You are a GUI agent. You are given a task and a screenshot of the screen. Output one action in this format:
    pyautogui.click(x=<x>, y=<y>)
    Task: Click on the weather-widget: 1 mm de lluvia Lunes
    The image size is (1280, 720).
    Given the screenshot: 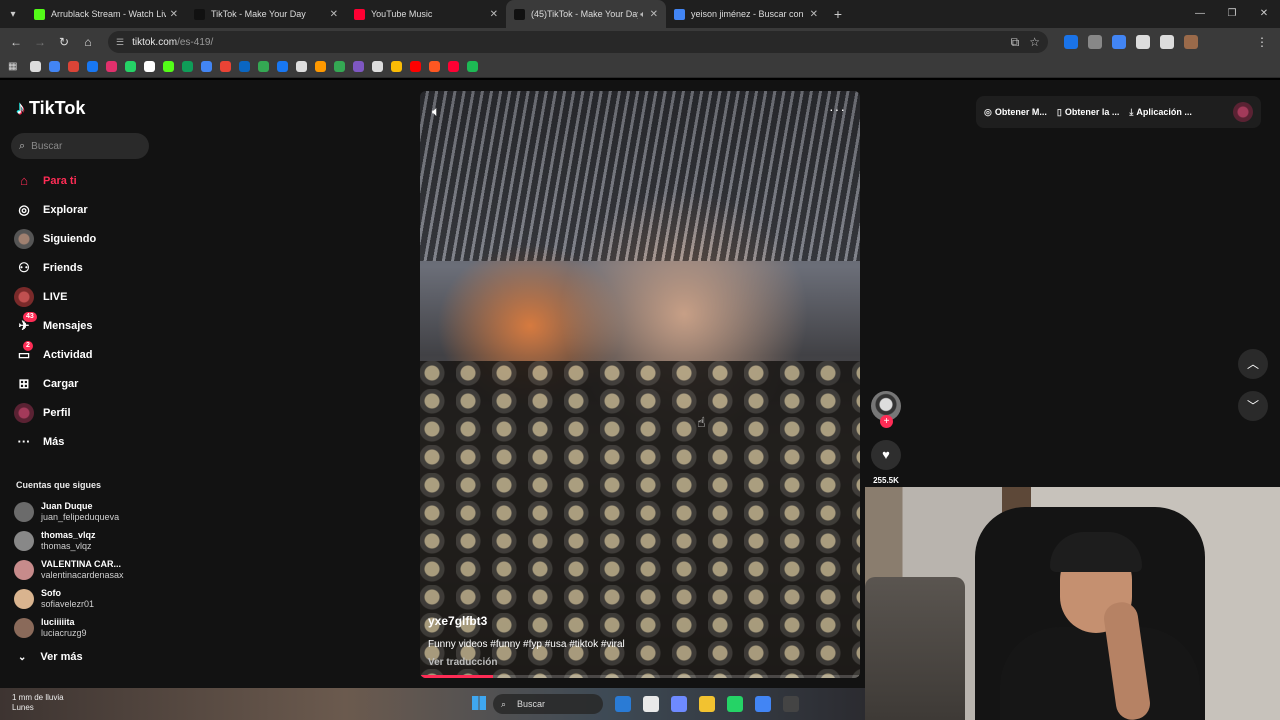 What is the action you would take?
    pyautogui.click(x=38, y=703)
    